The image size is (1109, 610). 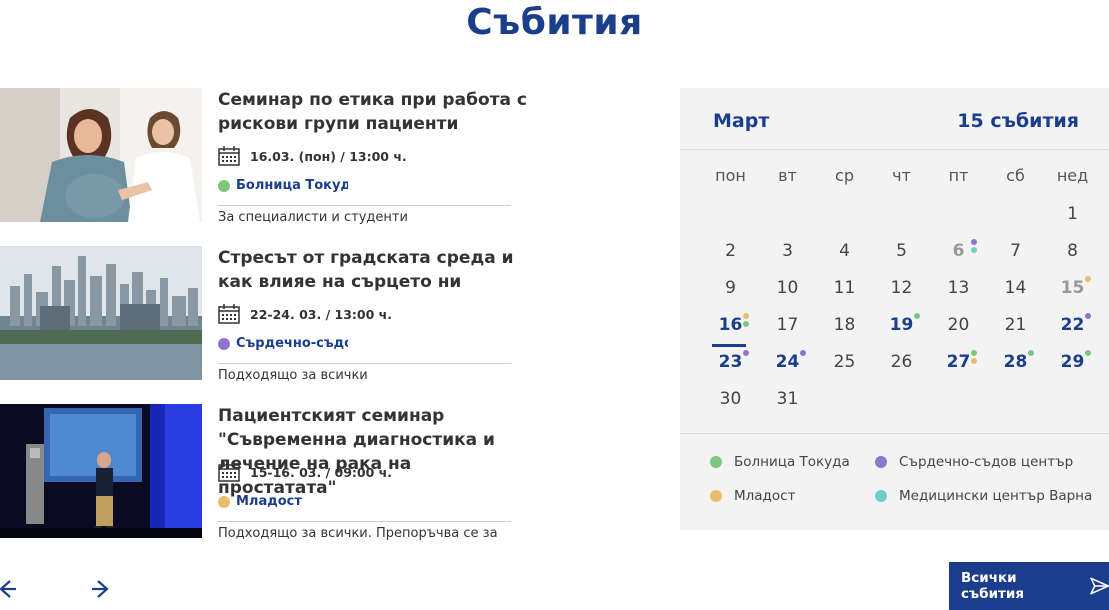 I want to click on calendar-day-number: 30, so click(x=730, y=399).